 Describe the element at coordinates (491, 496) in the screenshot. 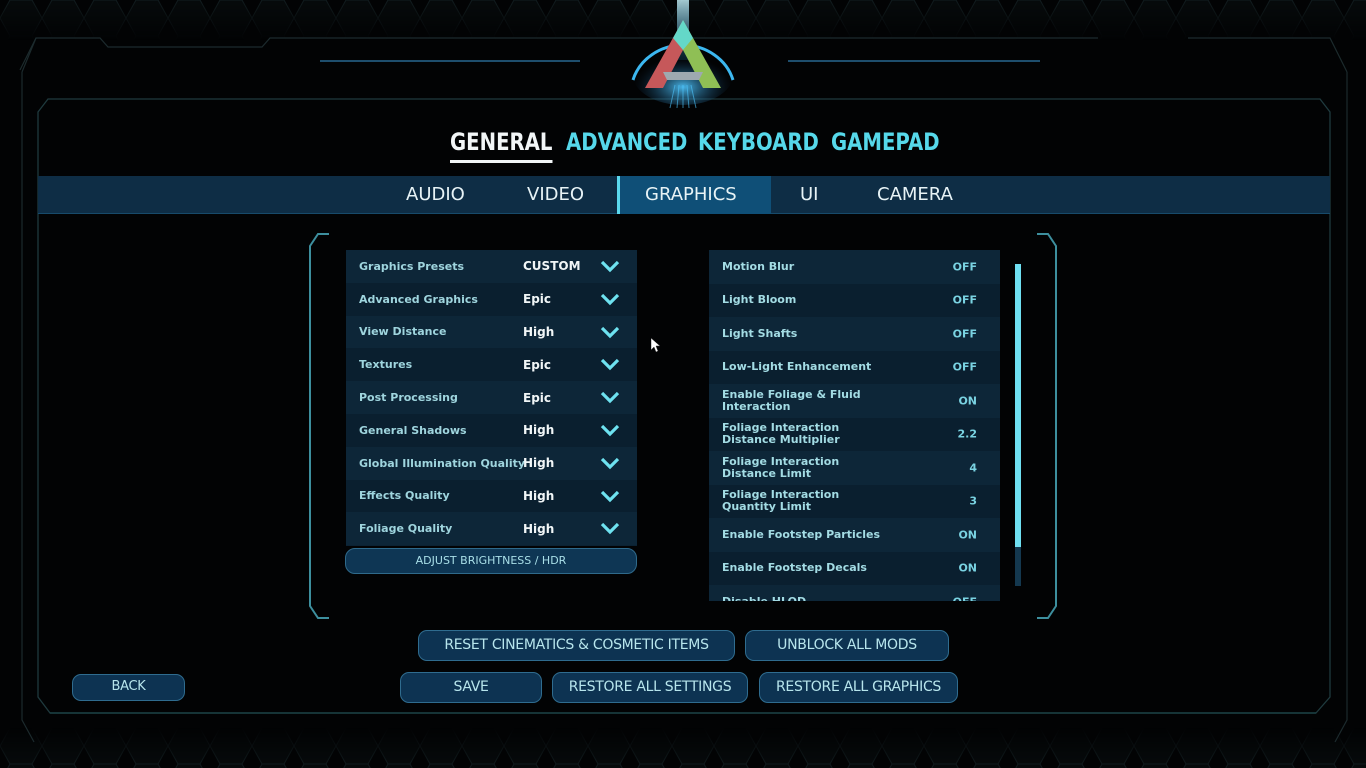

I see `setting-row: Effects Quality High` at that location.